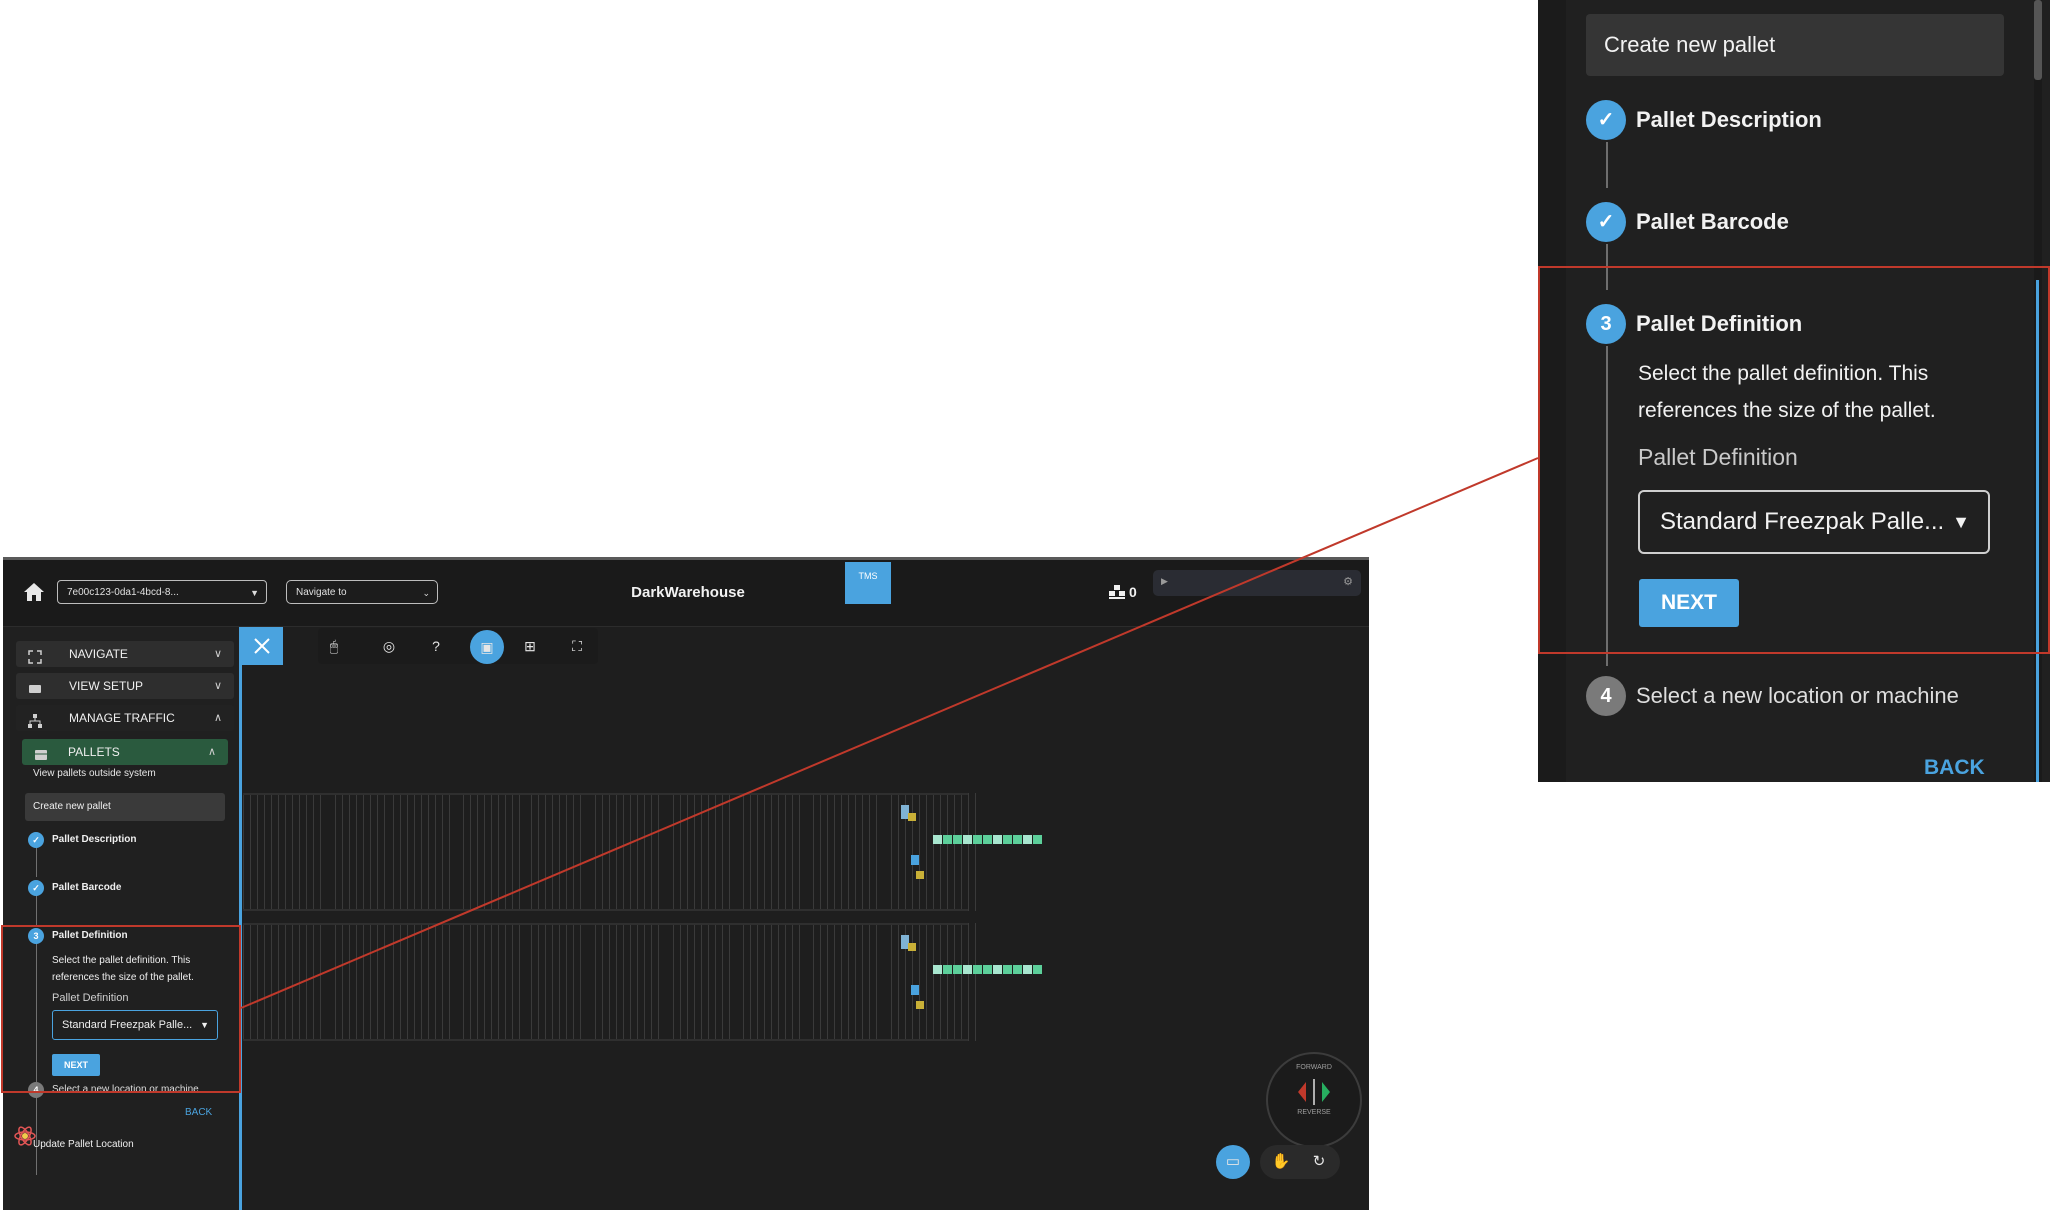 This screenshot has height=1210, width=2050. Describe the element at coordinates (1314, 1100) in the screenshot. I see `direction-control: FORWARD REVERSE` at that location.